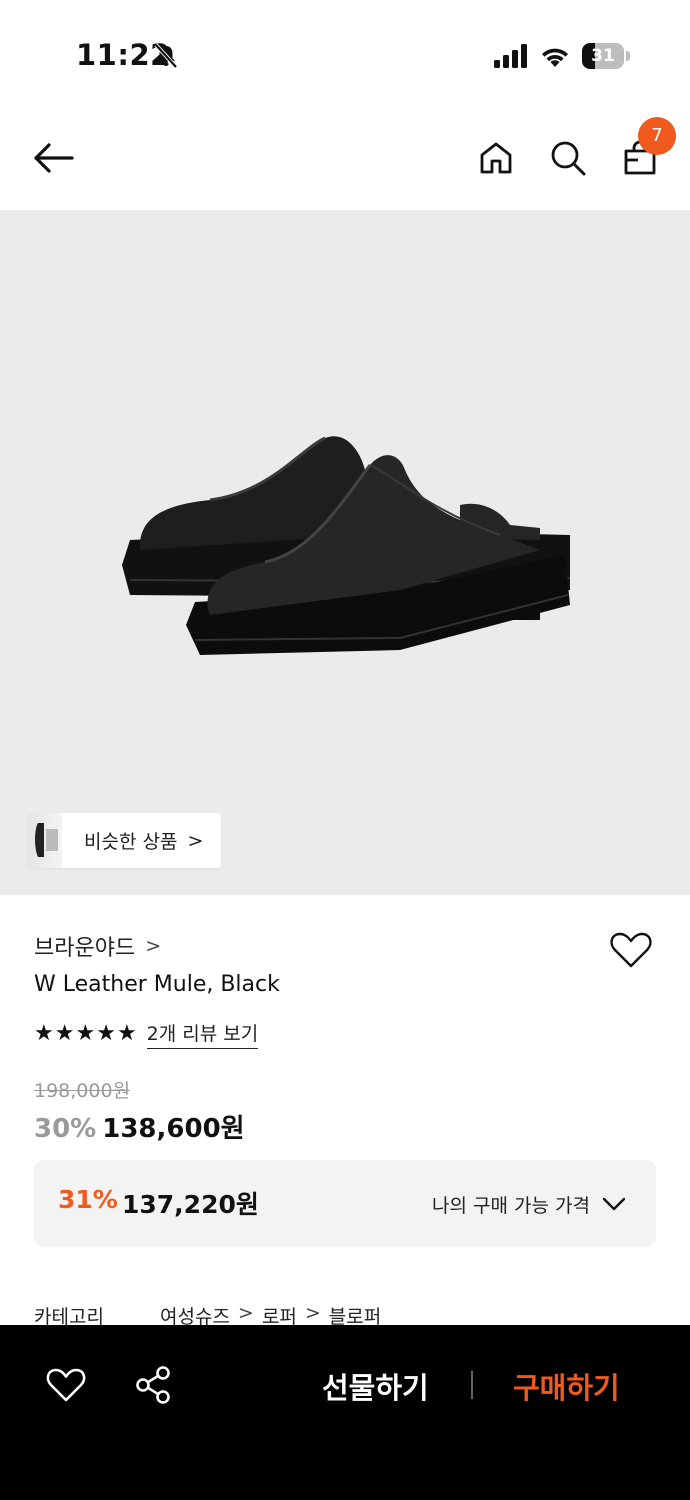 This screenshot has width=690, height=1500. I want to click on discount-rate: 30%, so click(65, 1129).